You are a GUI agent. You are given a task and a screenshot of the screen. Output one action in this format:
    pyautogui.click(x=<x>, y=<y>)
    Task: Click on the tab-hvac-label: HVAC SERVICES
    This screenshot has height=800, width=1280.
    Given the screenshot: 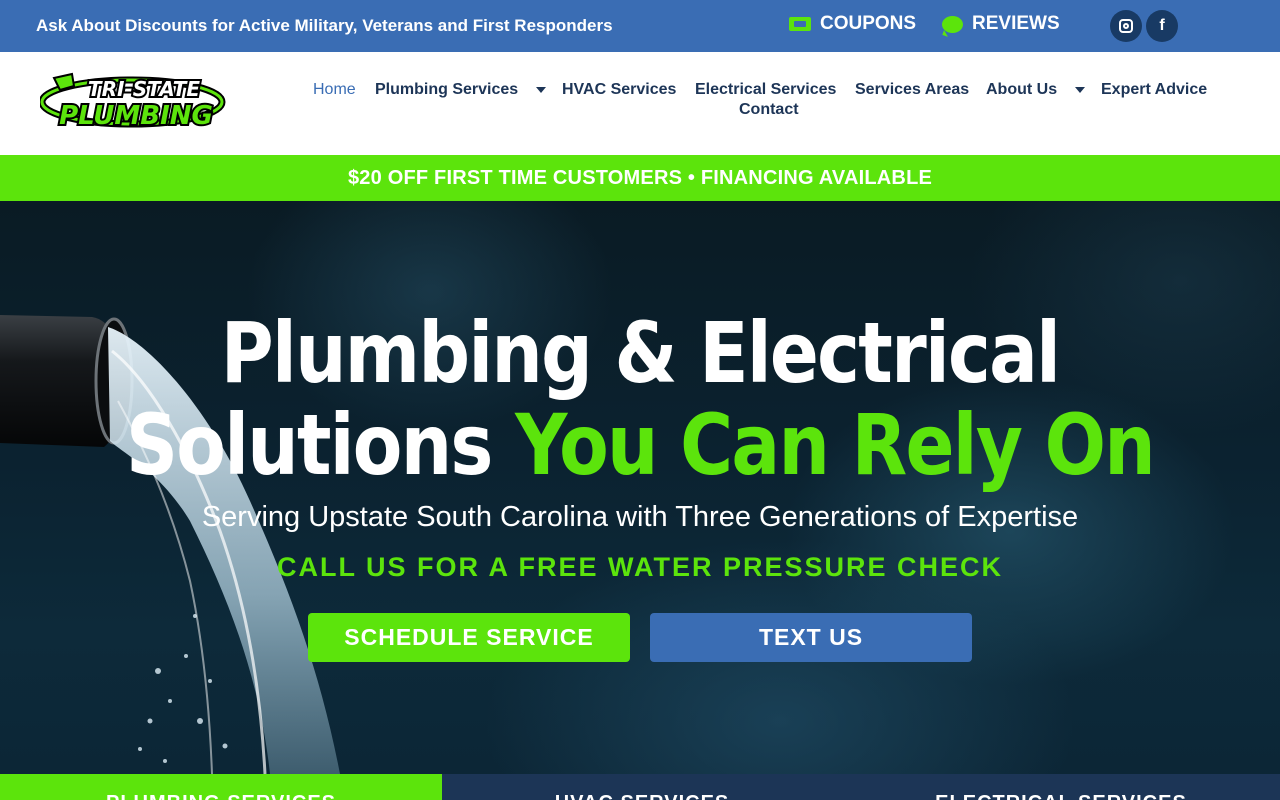 What is the action you would take?
    pyautogui.click(x=642, y=796)
    